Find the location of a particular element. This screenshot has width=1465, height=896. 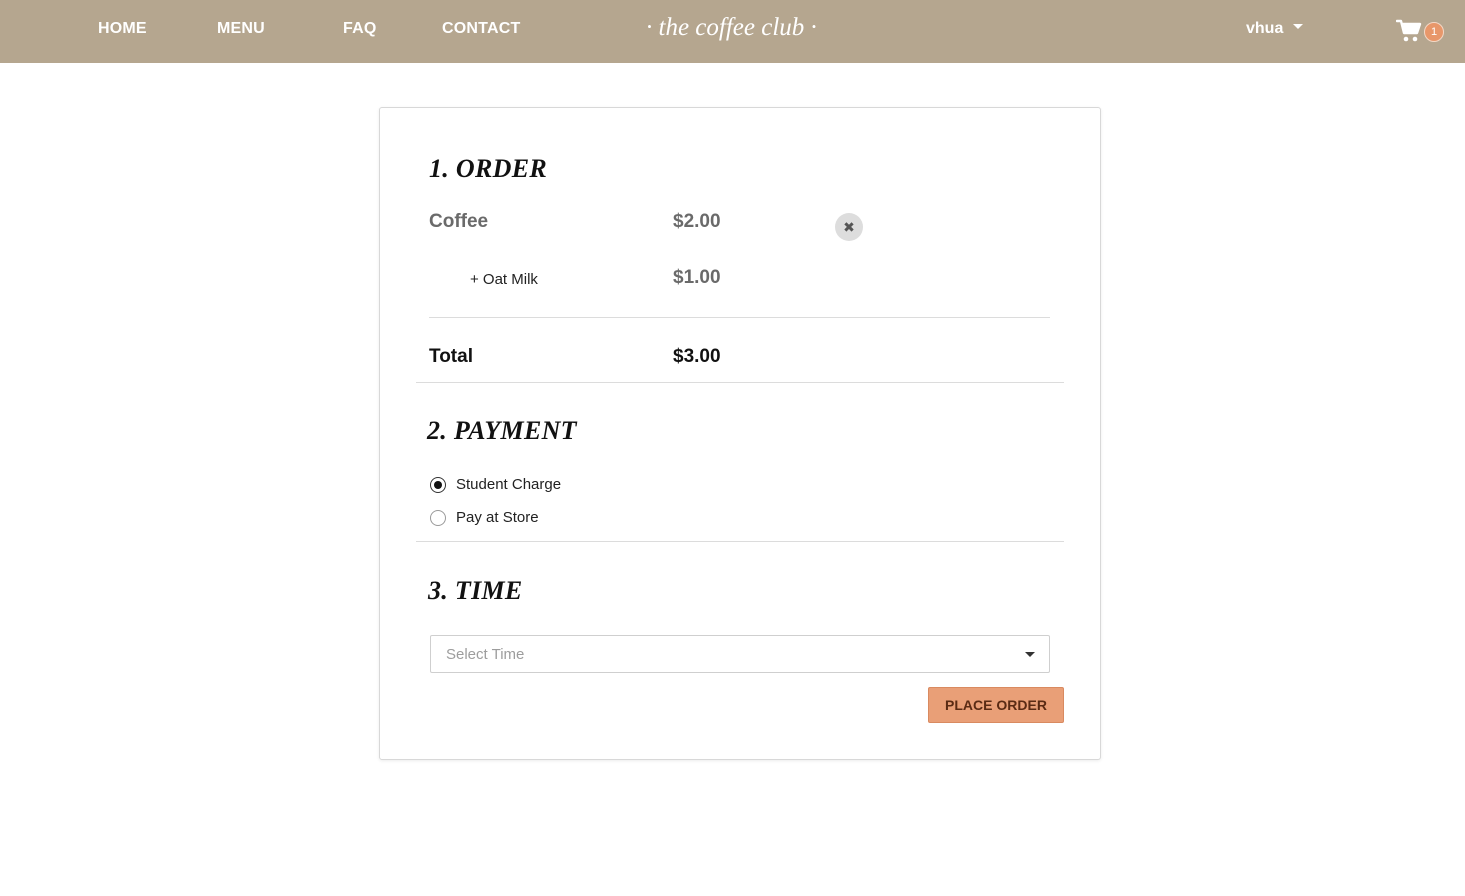

total-value: $3.00 is located at coordinates (697, 356).